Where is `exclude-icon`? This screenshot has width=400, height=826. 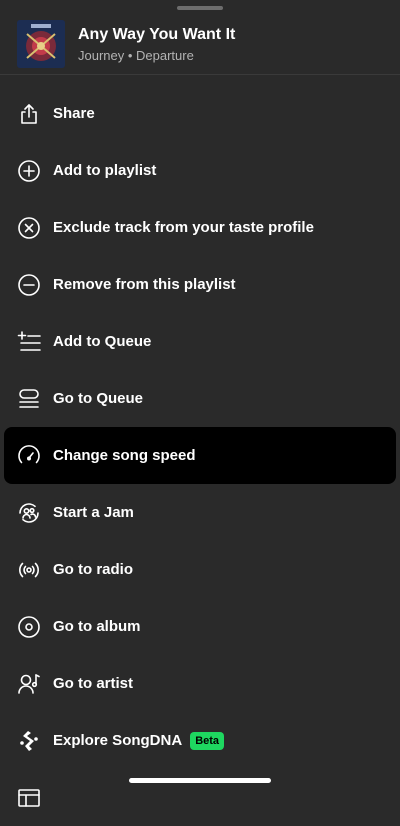 exclude-icon is located at coordinates (29, 228).